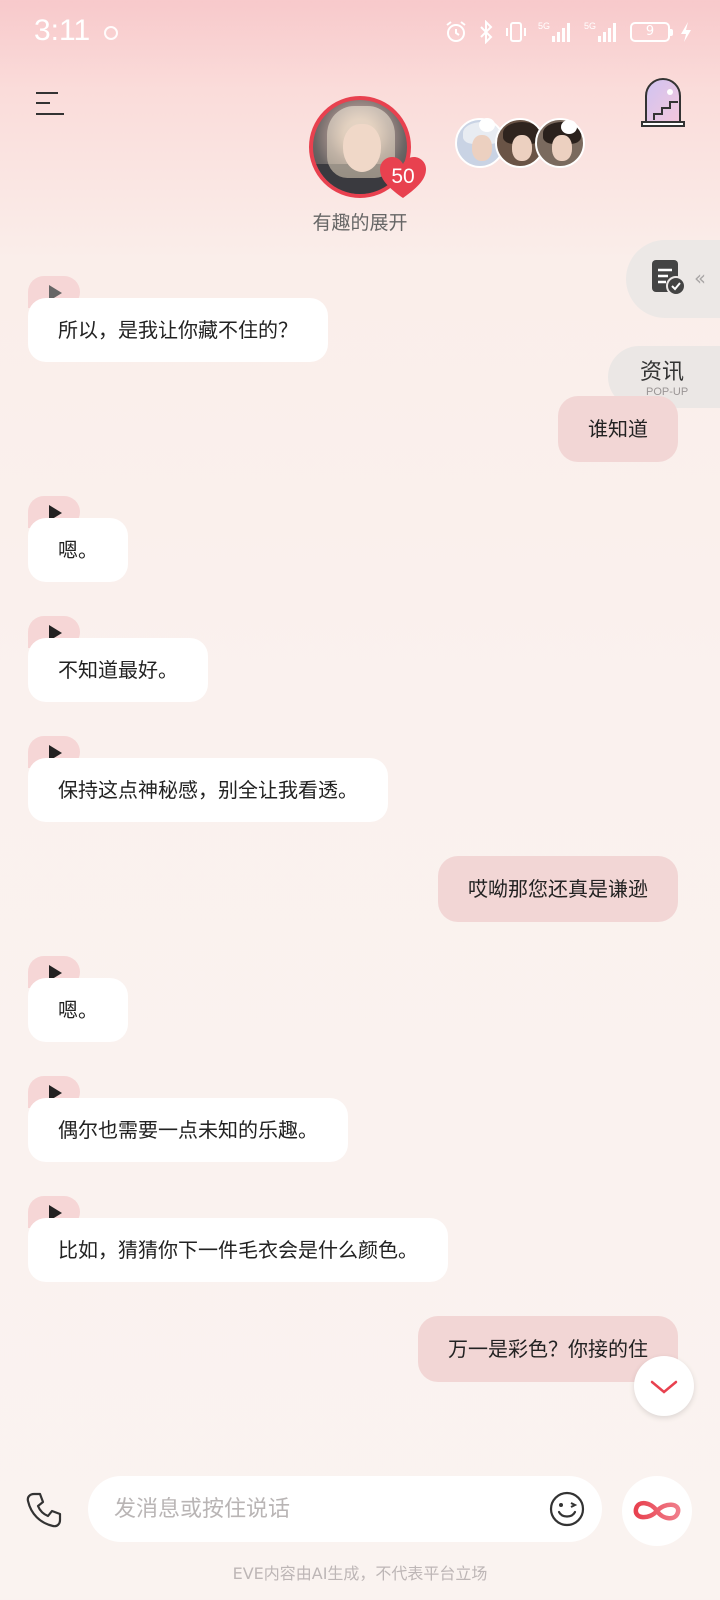  Describe the element at coordinates (663, 102) in the screenshot. I see `window-icon` at that location.